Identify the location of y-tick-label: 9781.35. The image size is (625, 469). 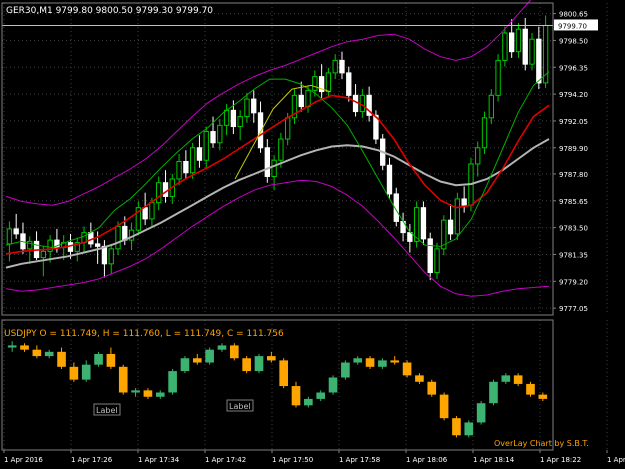
(573, 255).